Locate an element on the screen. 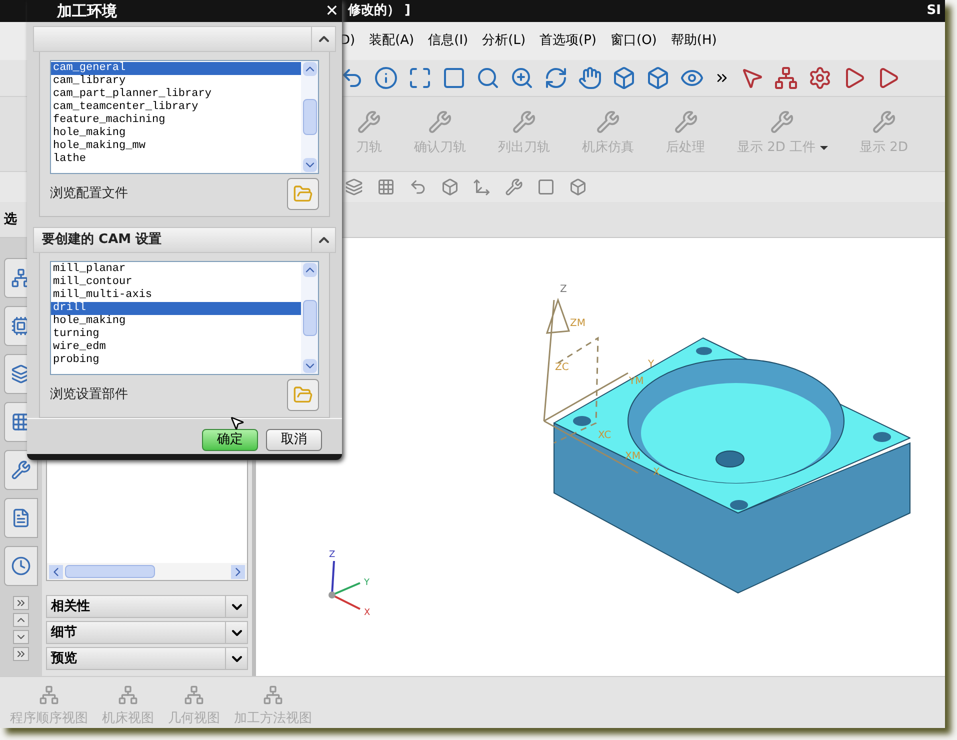 This screenshot has height=740, width=957. menu-item: 信息(I) is located at coordinates (448, 41).